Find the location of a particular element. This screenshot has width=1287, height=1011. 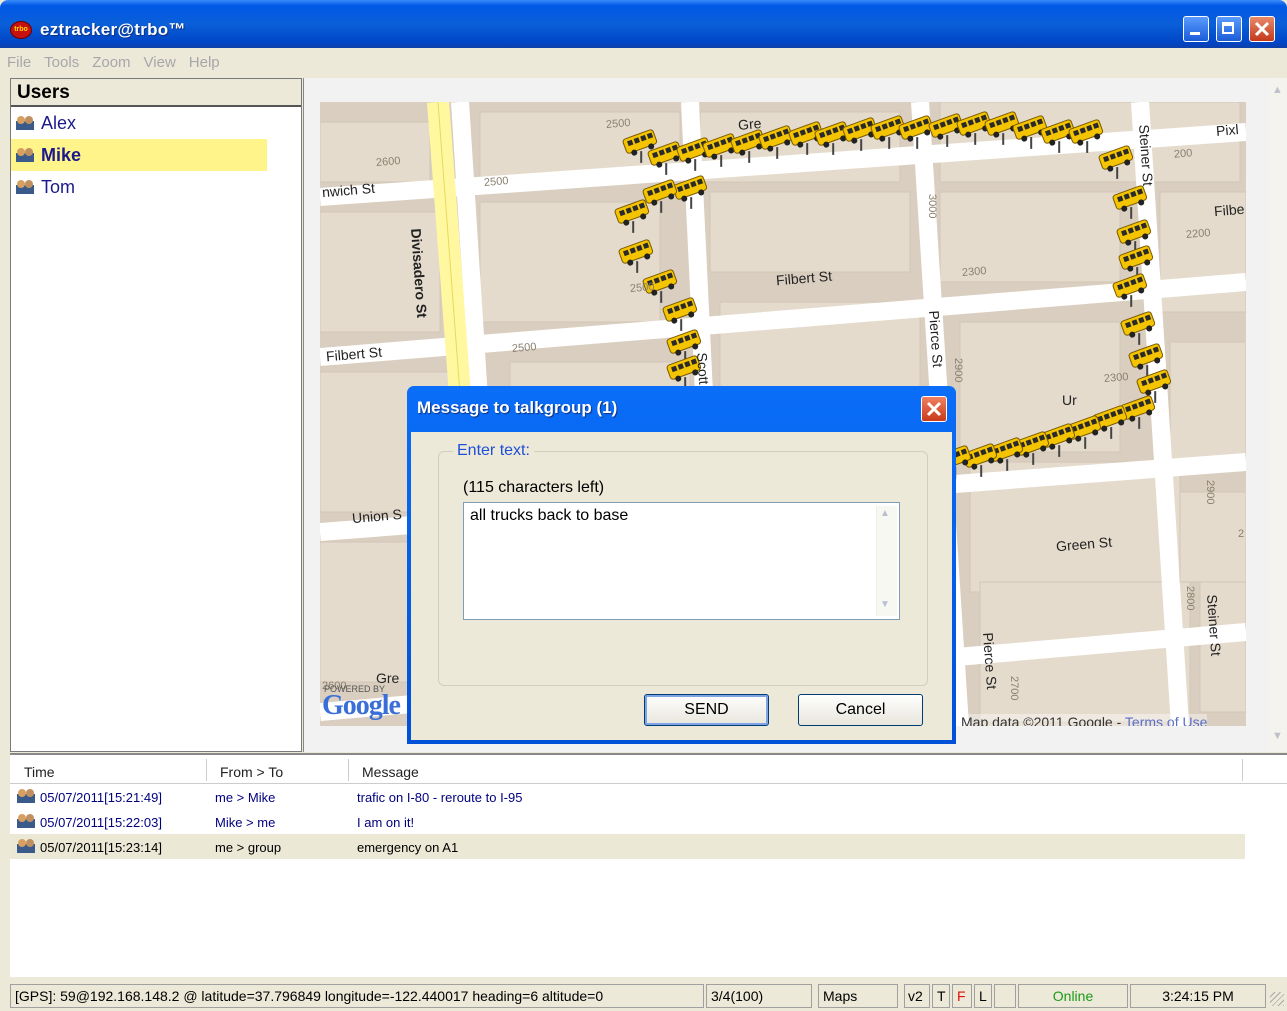

street-label: Filbe is located at coordinates (1229, 210).